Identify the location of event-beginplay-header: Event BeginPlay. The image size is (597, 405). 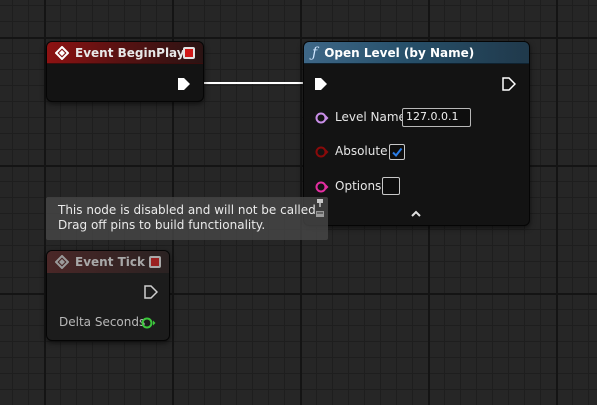
(125, 53).